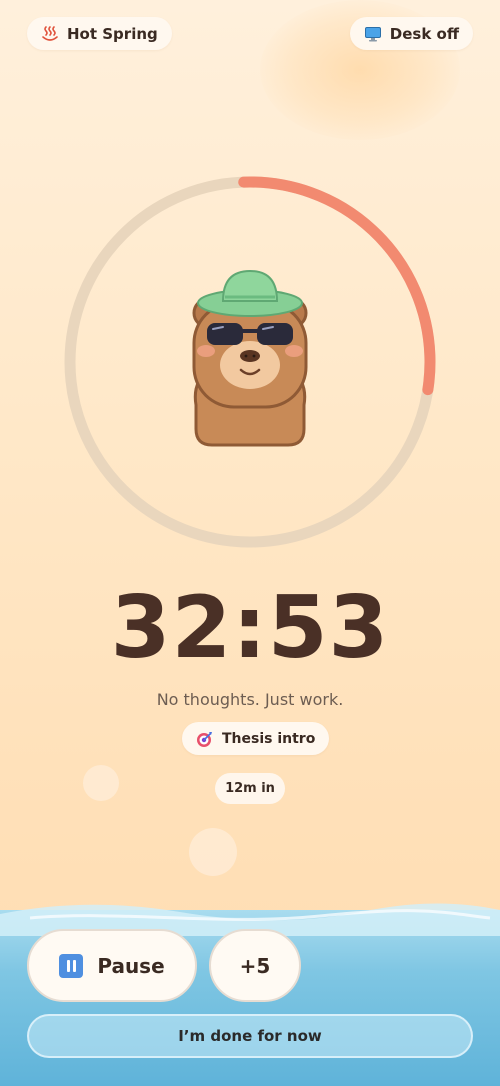 Image resolution: width=500 pixels, height=1086 pixels. I want to click on add-five-minutes-button: +5, so click(255, 965).